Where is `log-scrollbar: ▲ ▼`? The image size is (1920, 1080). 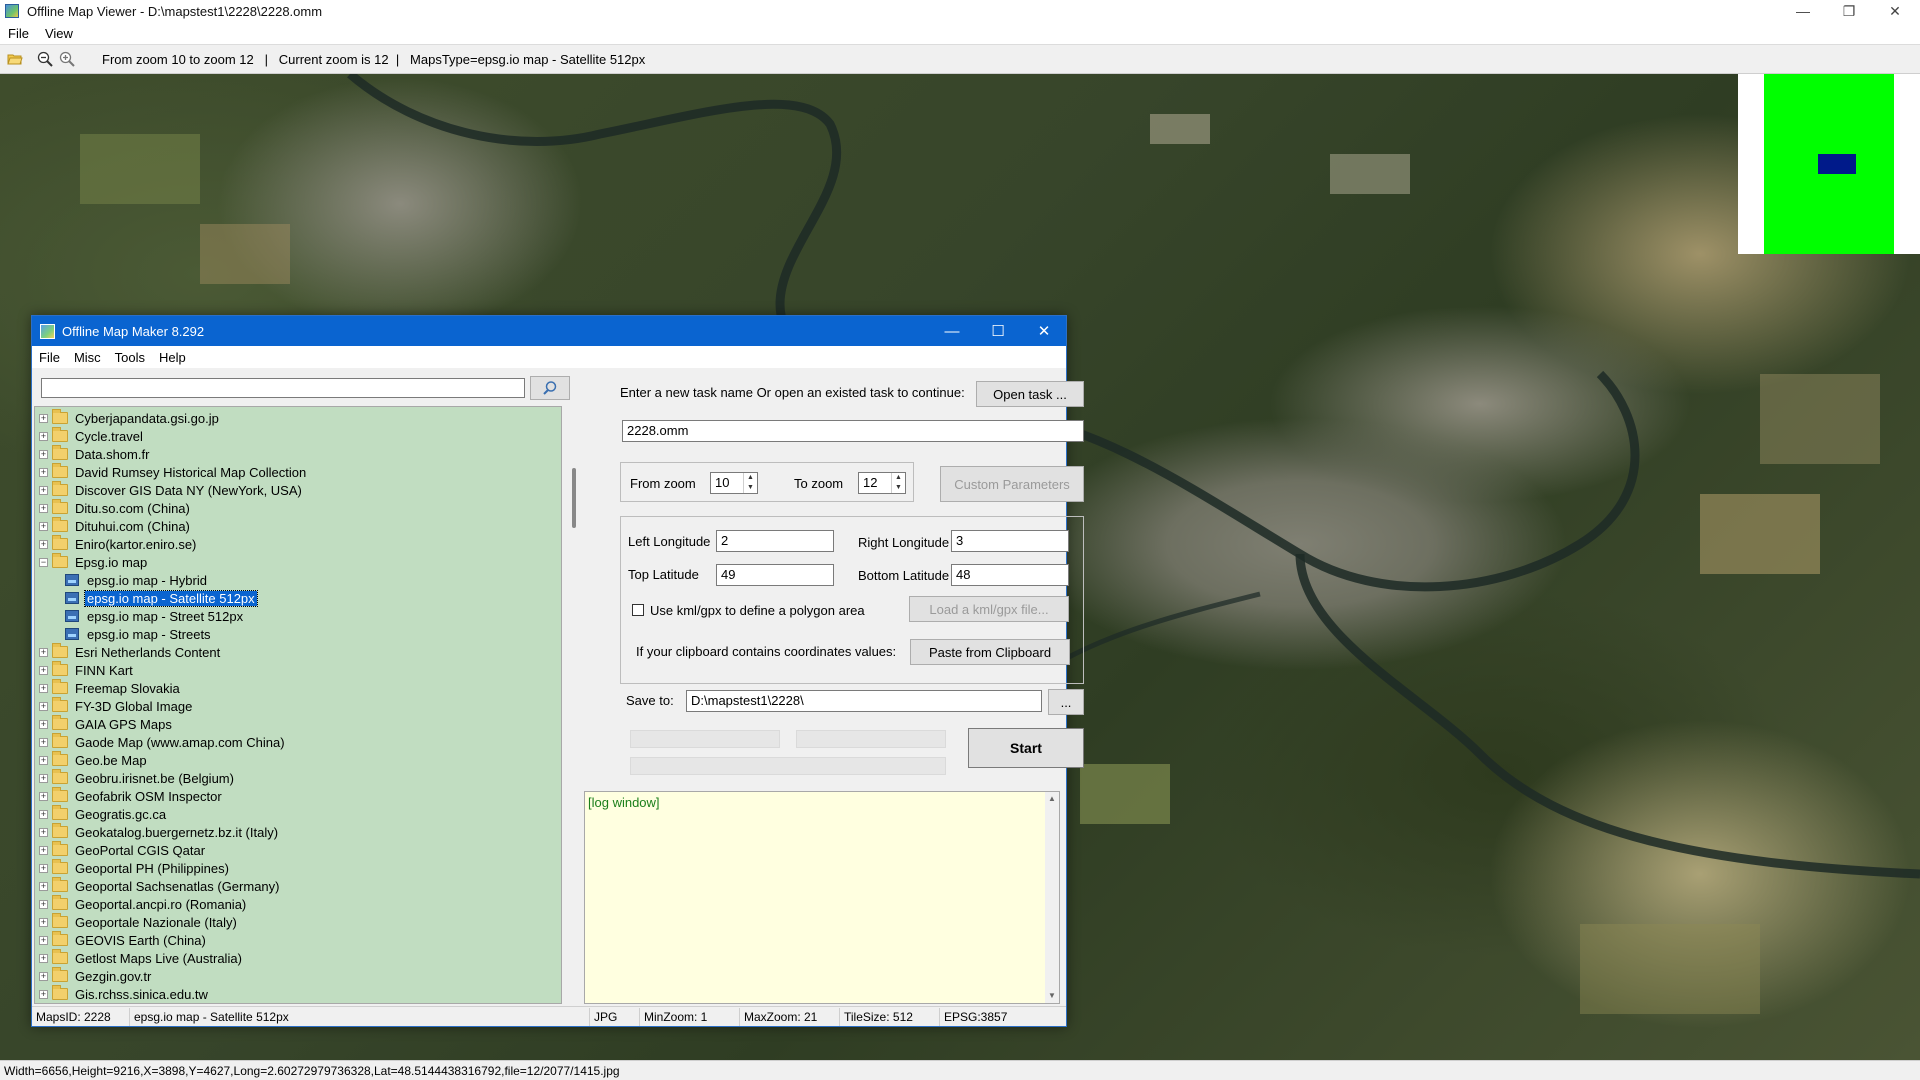 log-scrollbar: ▲ ▼ is located at coordinates (1052, 897).